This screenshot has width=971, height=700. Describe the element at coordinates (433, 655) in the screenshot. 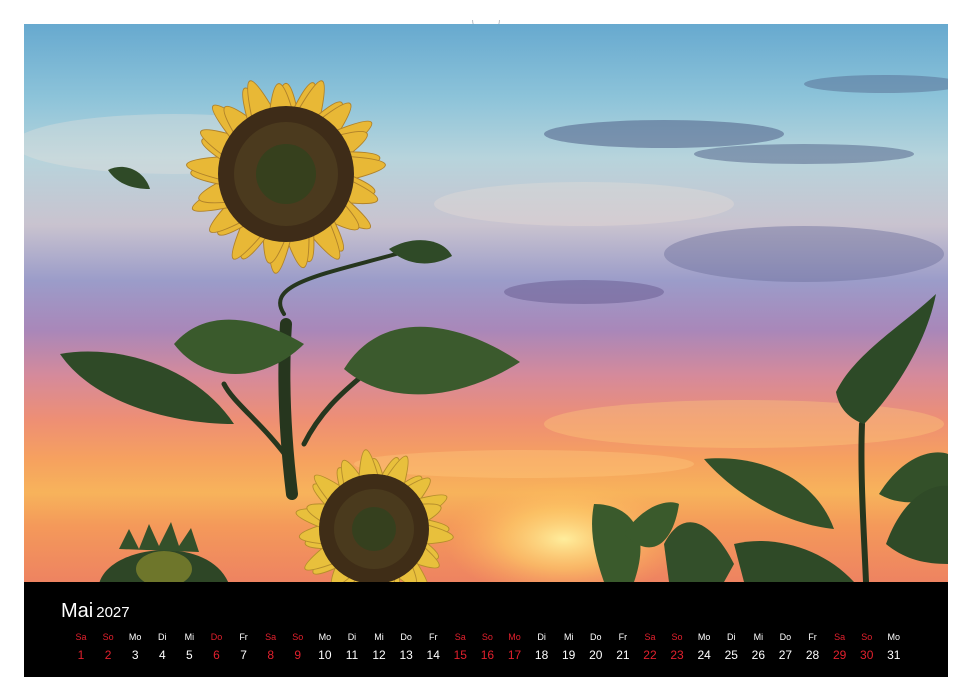

I see `date-number: 14` at that location.